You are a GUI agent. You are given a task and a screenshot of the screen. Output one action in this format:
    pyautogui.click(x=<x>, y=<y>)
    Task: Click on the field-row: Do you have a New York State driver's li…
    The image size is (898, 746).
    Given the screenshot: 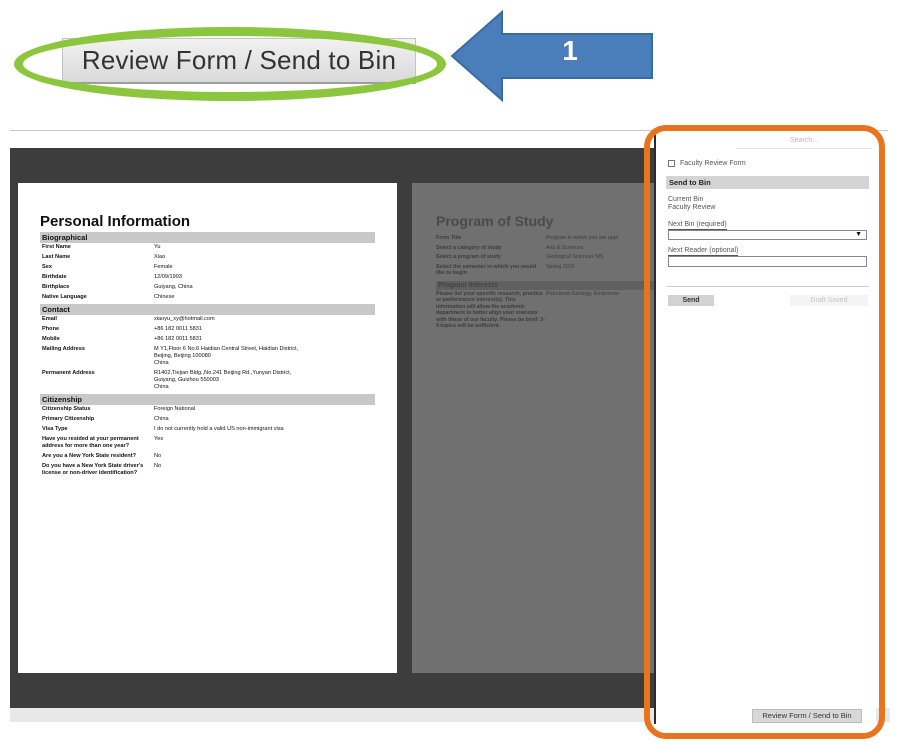 What is the action you would take?
    pyautogui.click(x=207, y=470)
    